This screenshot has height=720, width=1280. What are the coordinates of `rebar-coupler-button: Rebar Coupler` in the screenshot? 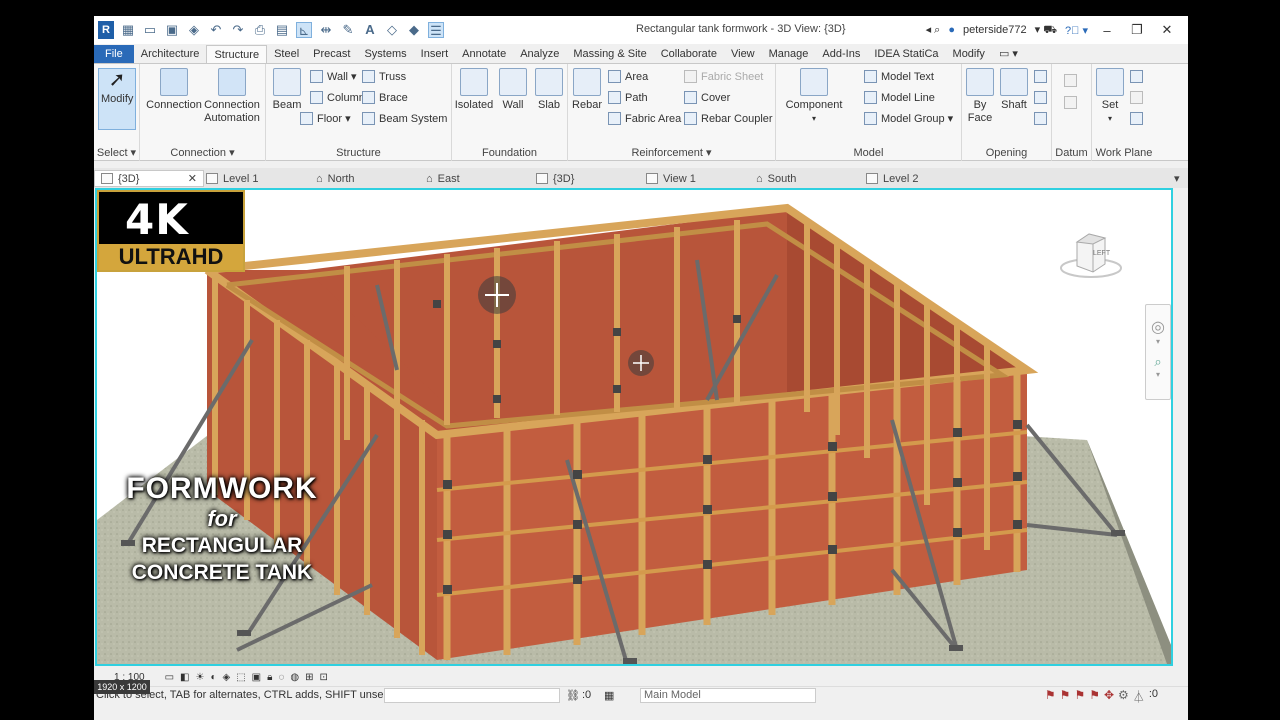 It's located at (728, 118).